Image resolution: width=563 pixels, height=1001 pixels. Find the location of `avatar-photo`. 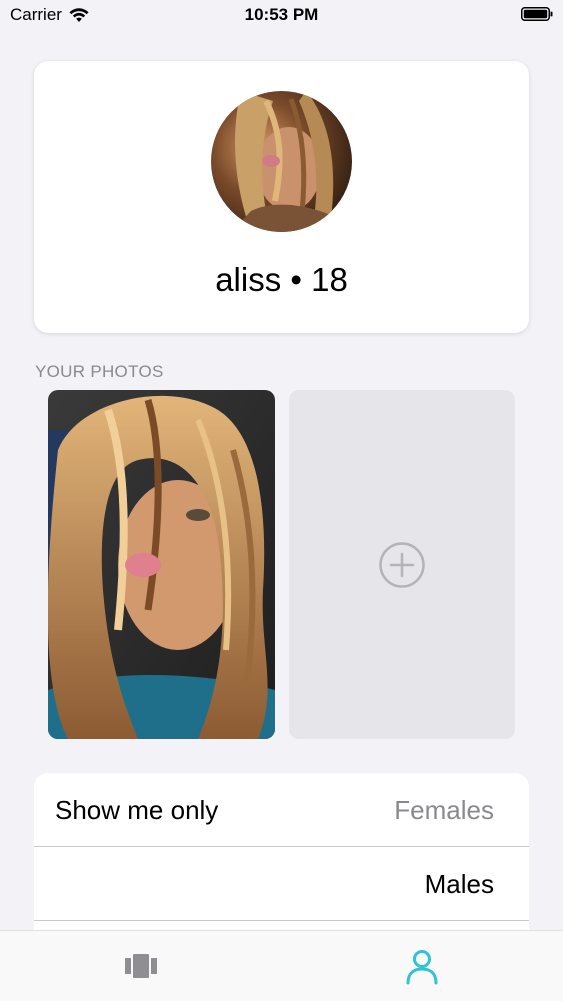

avatar-photo is located at coordinates (281, 161).